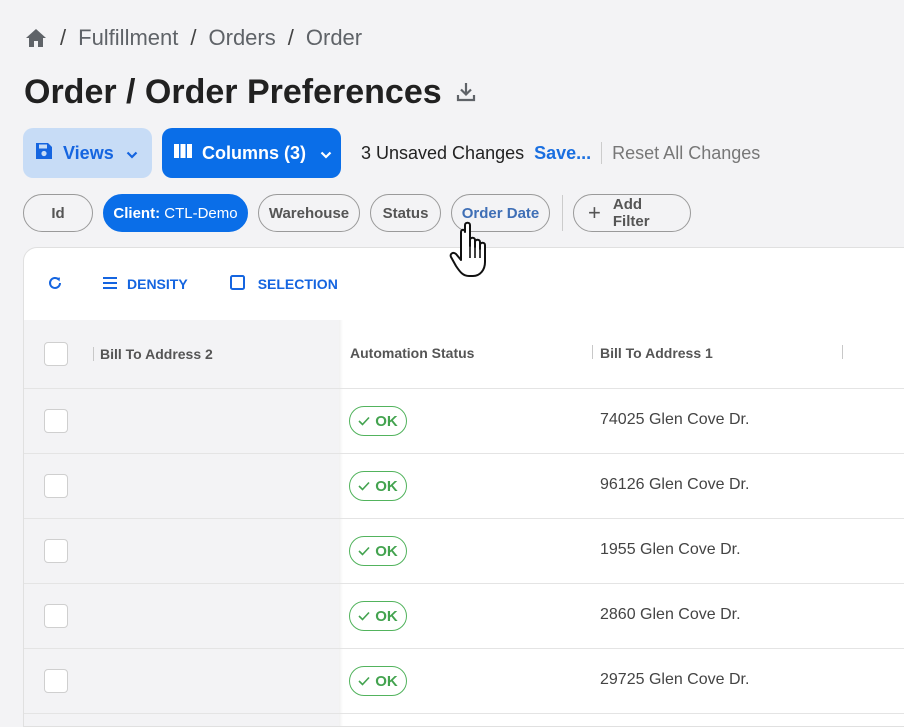  I want to click on bill-to-address-1-cell: 2860 Glen Cove Dr., so click(670, 614).